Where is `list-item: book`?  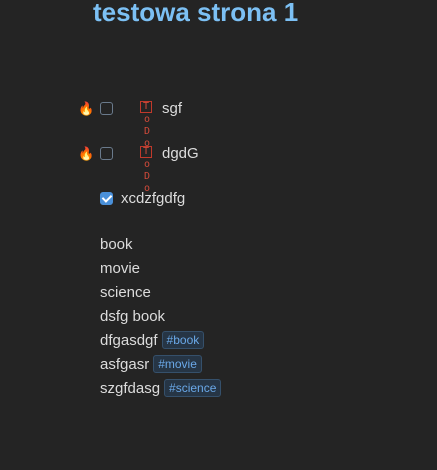 list-item: book is located at coordinates (116, 244).